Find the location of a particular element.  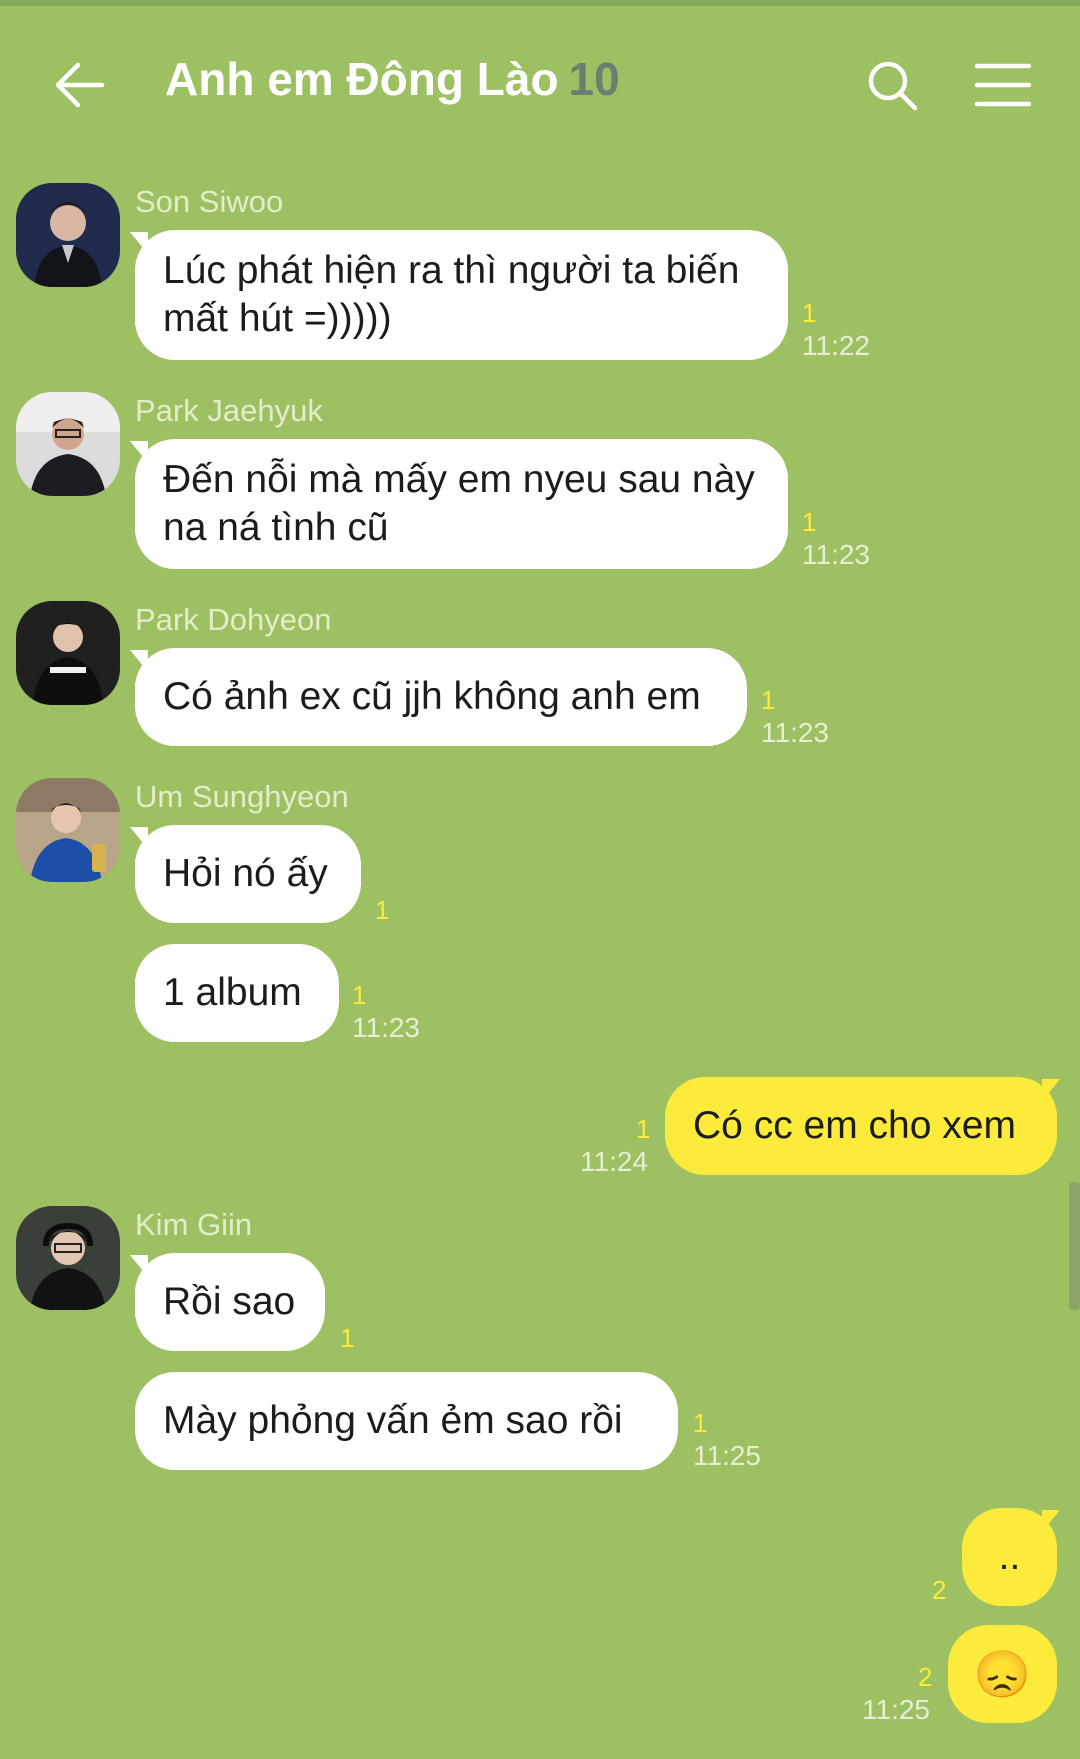

chat-title: Anh em Đông Lào 10 is located at coordinates (392, 79).